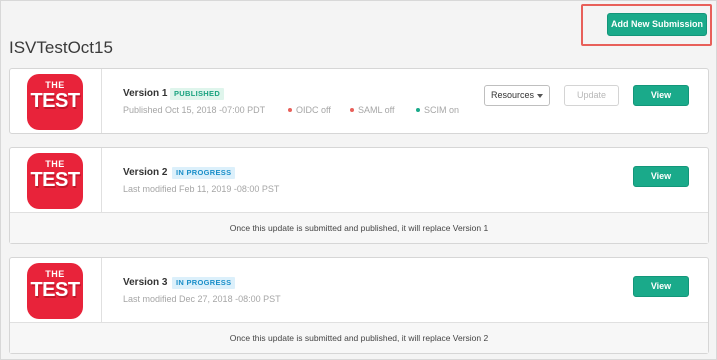 This screenshot has height=360, width=717. I want to click on scim-status-label: SCIM on, so click(442, 110).